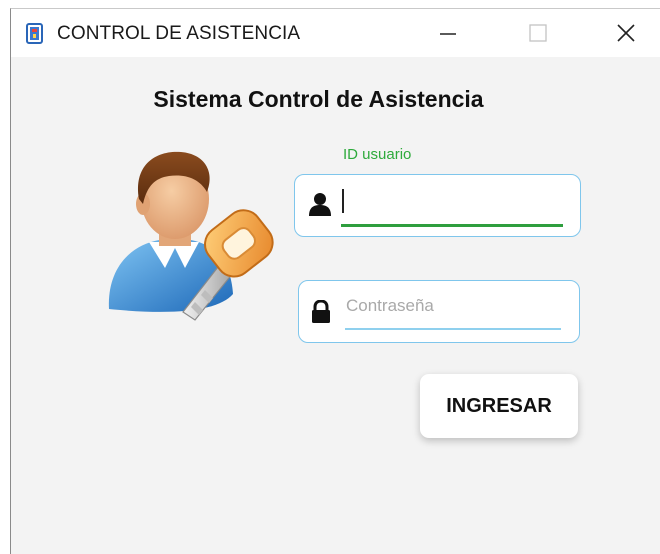 The height and width of the screenshot is (554, 660). Describe the element at coordinates (179, 33) in the screenshot. I see `window-title: CONTROL DE ASISTENCIA` at that location.